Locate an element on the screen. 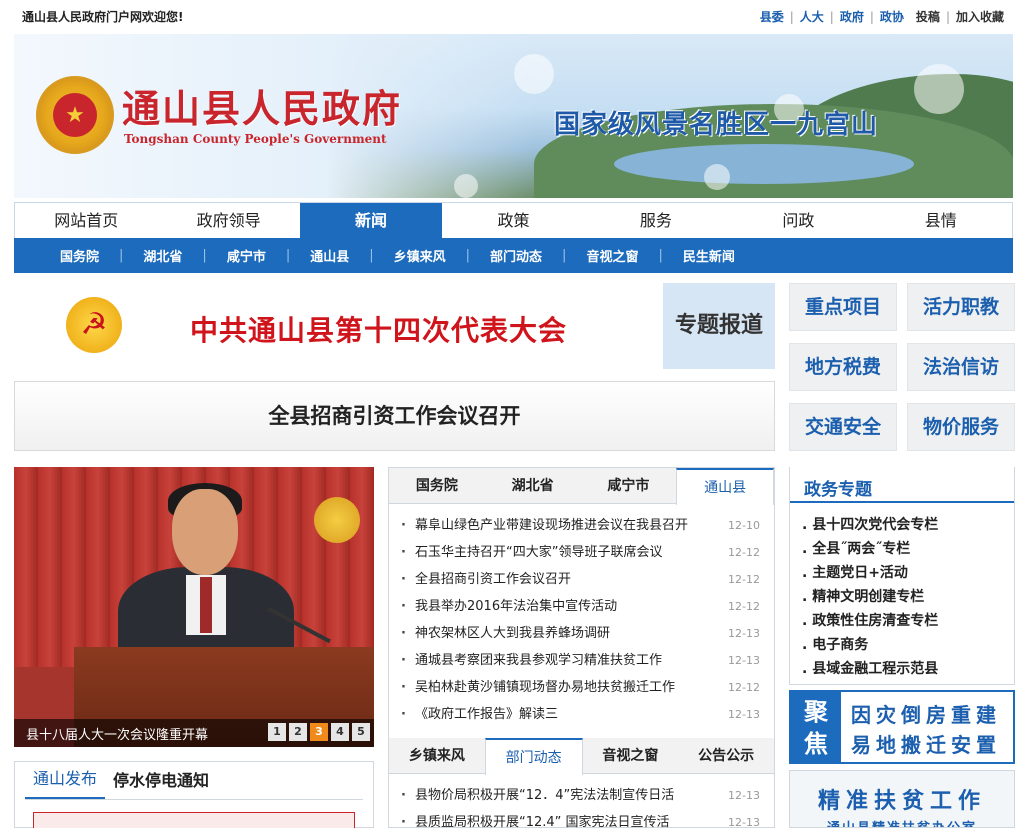 This screenshot has width=1034, height=828. subnav-item: 乡镇来风 is located at coordinates (420, 255).